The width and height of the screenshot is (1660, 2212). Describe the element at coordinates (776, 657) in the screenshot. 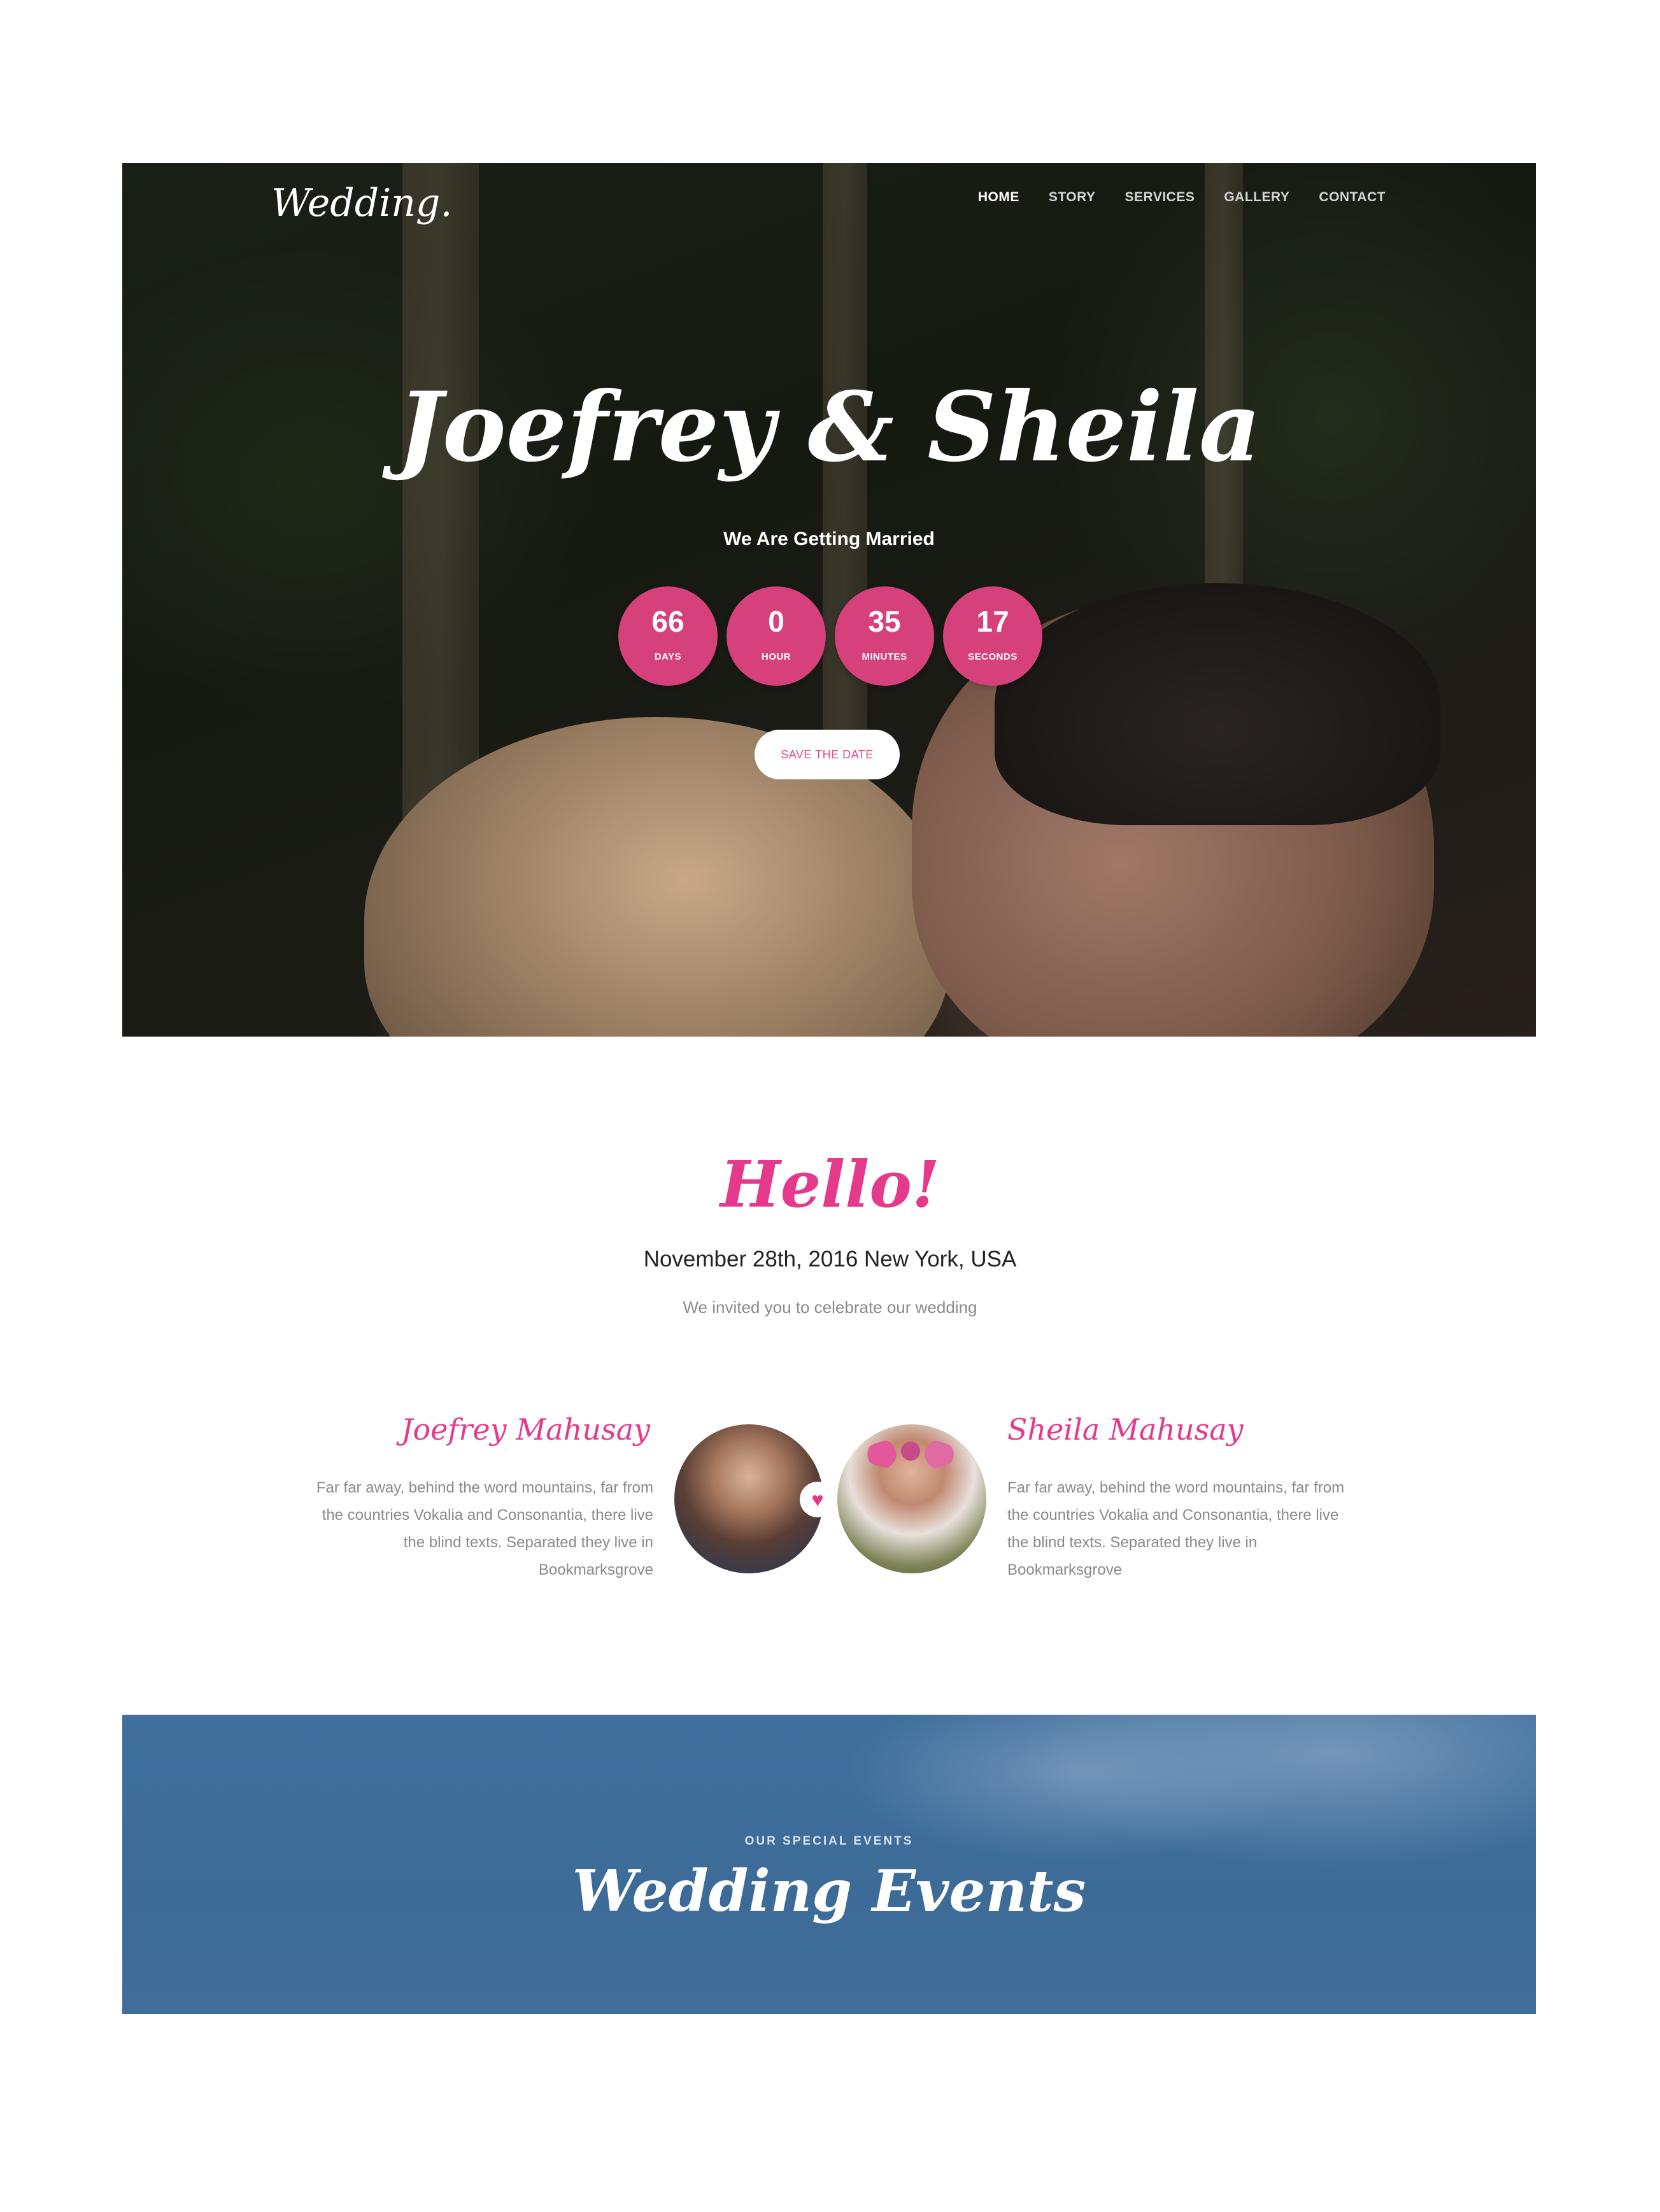

I see `countdown-label: HOUR` at that location.